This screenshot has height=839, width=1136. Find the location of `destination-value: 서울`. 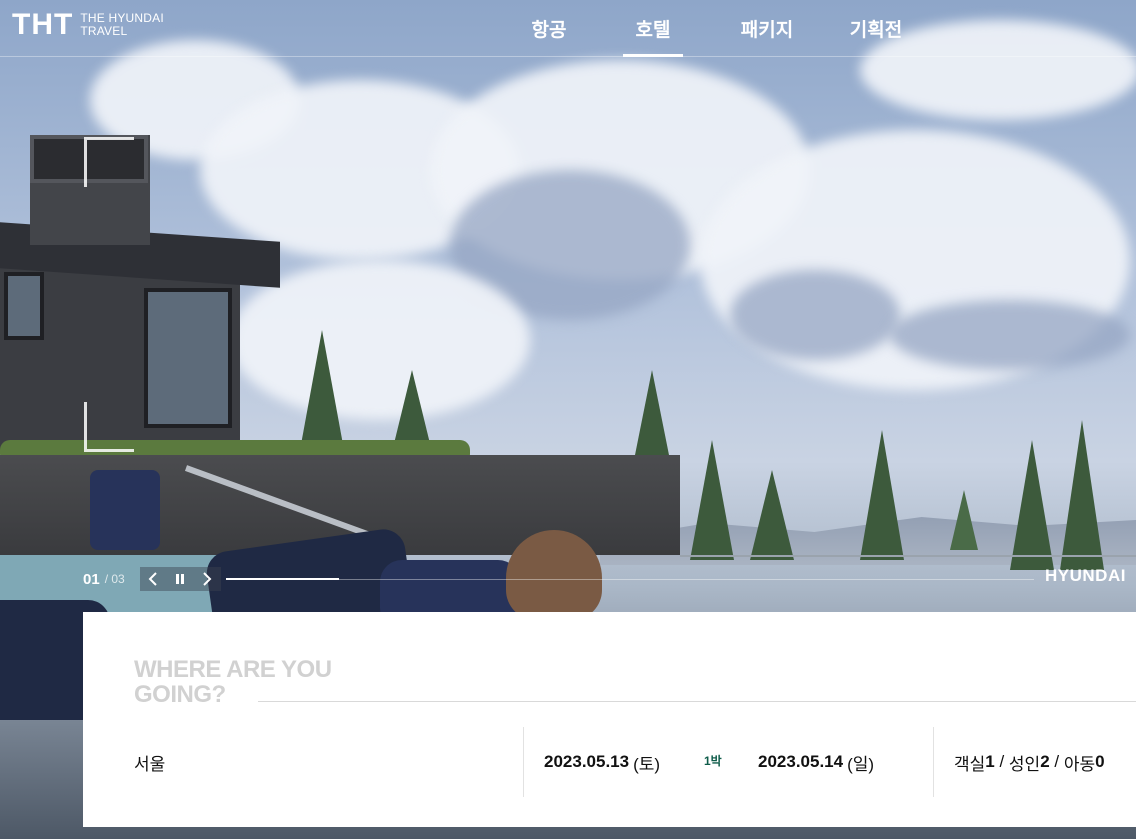

destination-value: 서울 is located at coordinates (150, 764).